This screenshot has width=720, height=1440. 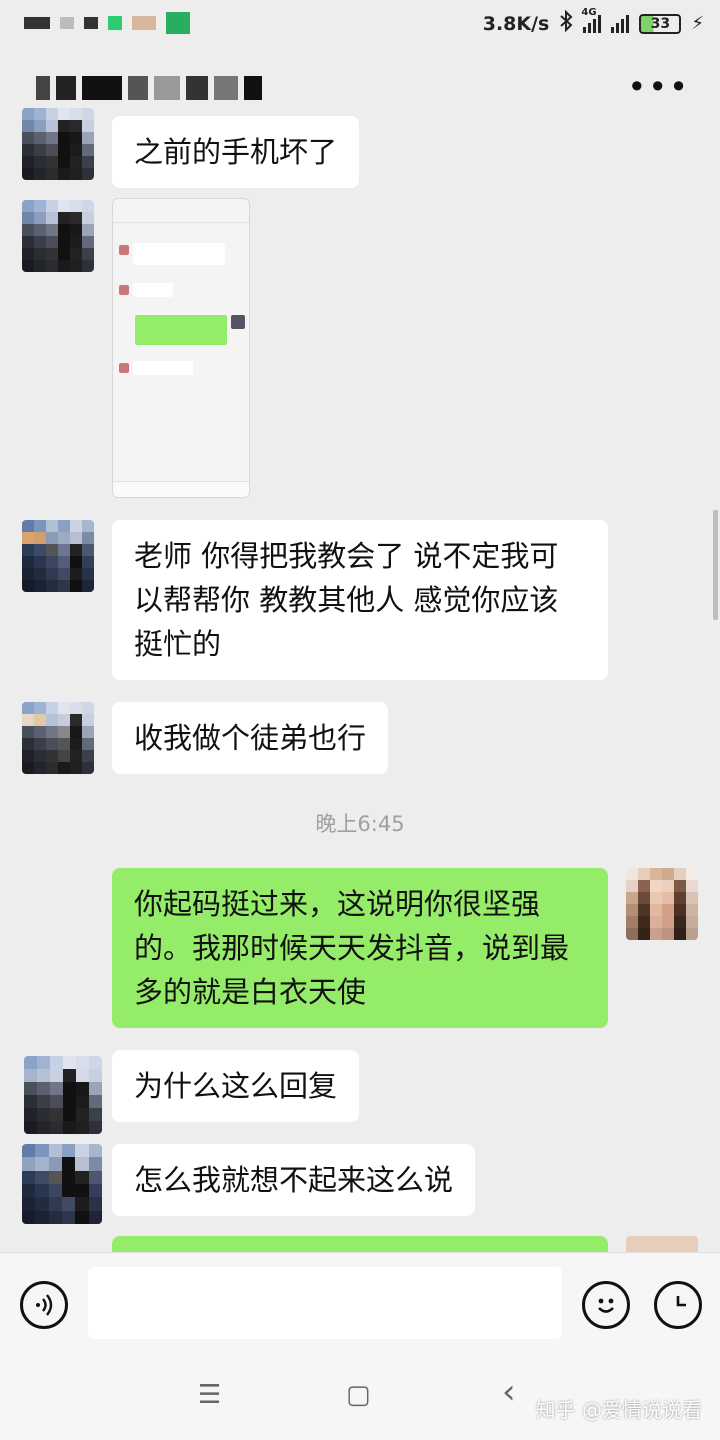 What do you see at coordinates (360, 600) in the screenshot?
I see `message-bubble-received: 老师 你得把我教会了 说不定我可以帮帮你 教教其他人 感觉你应该挺忙的` at bounding box center [360, 600].